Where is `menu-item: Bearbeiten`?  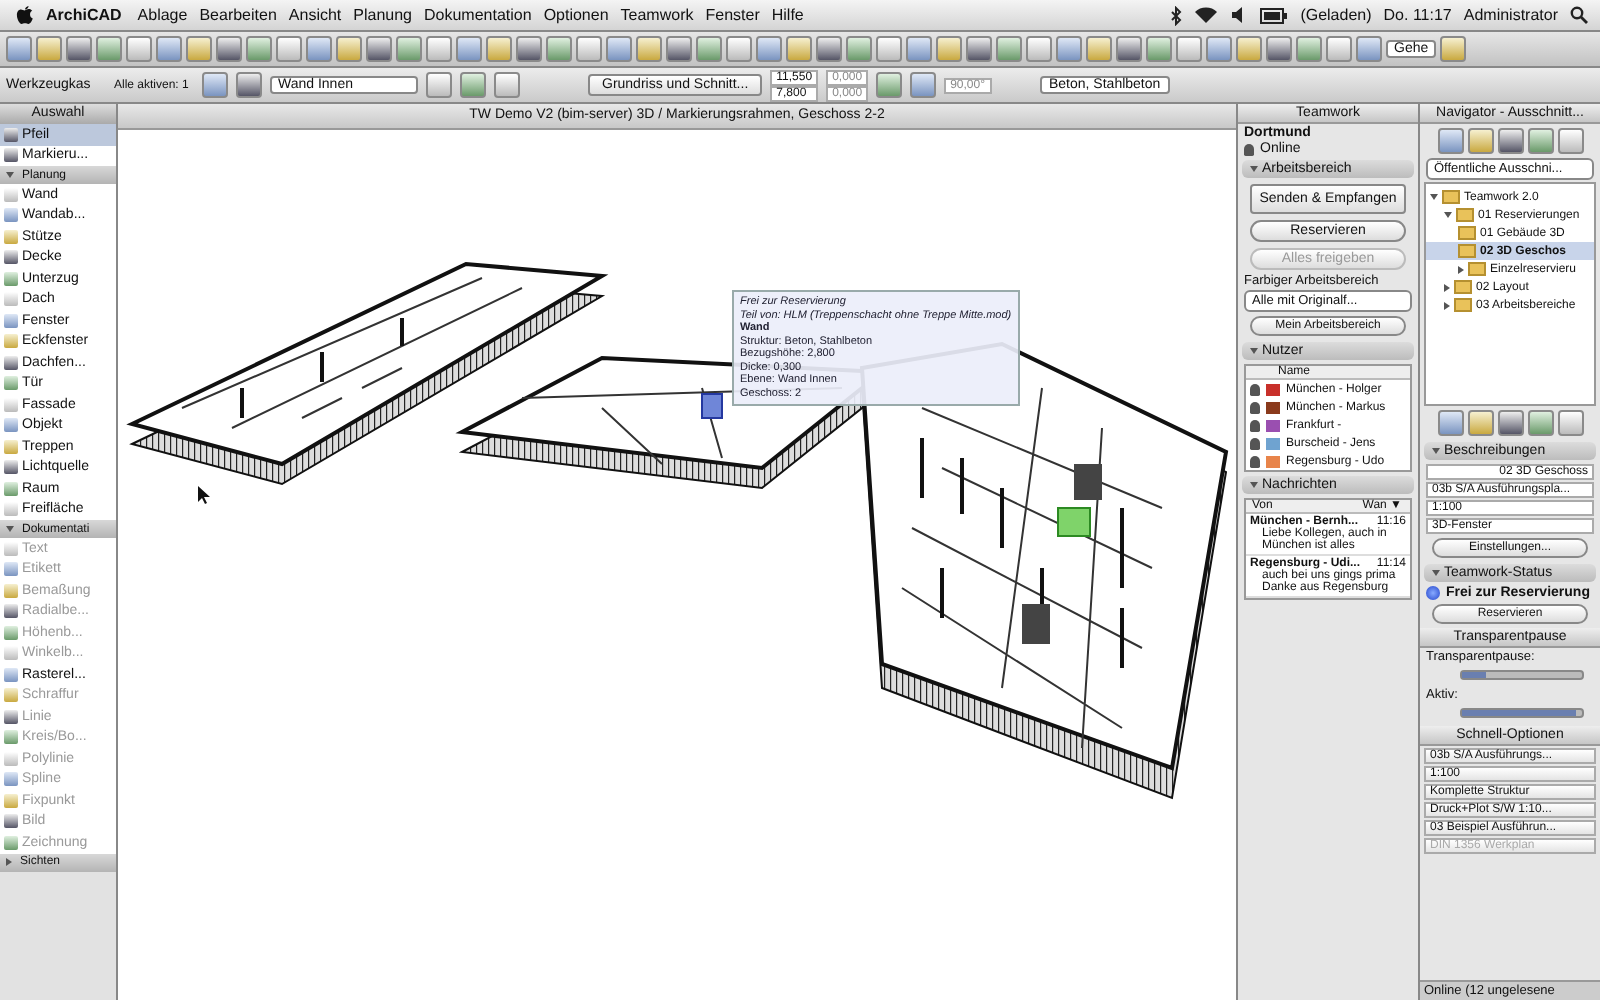
menu-item: Bearbeiten is located at coordinates (238, 15).